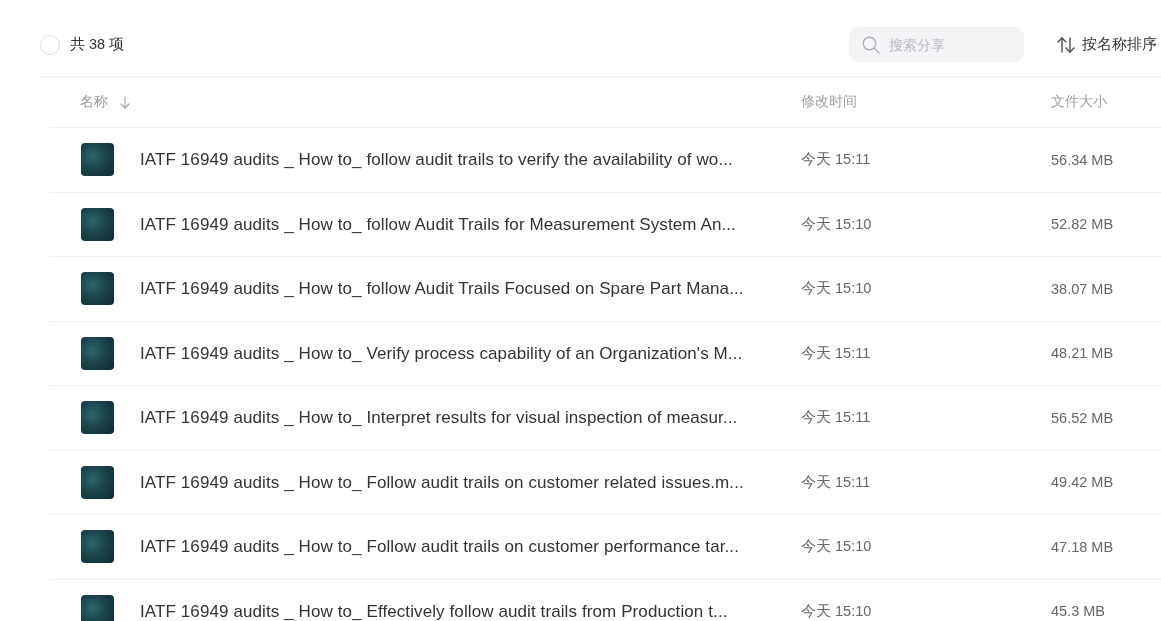  I want to click on file-size: 52.82 MB, so click(1082, 224).